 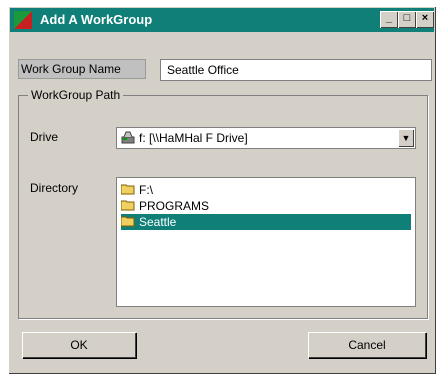 I want to click on minimize-button: _, so click(x=389, y=19).